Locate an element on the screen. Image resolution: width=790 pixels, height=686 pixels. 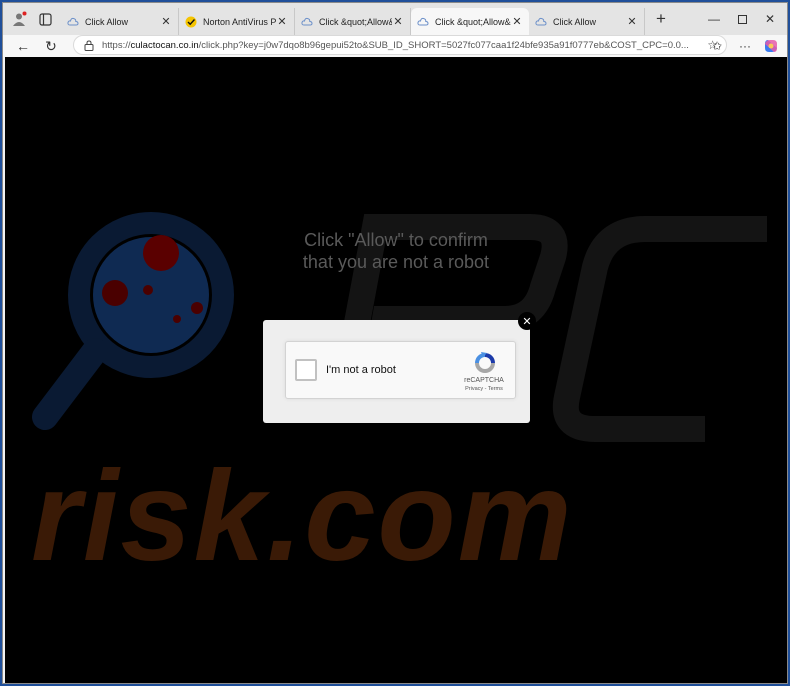
maximize-button is located at coordinates (742, 19).